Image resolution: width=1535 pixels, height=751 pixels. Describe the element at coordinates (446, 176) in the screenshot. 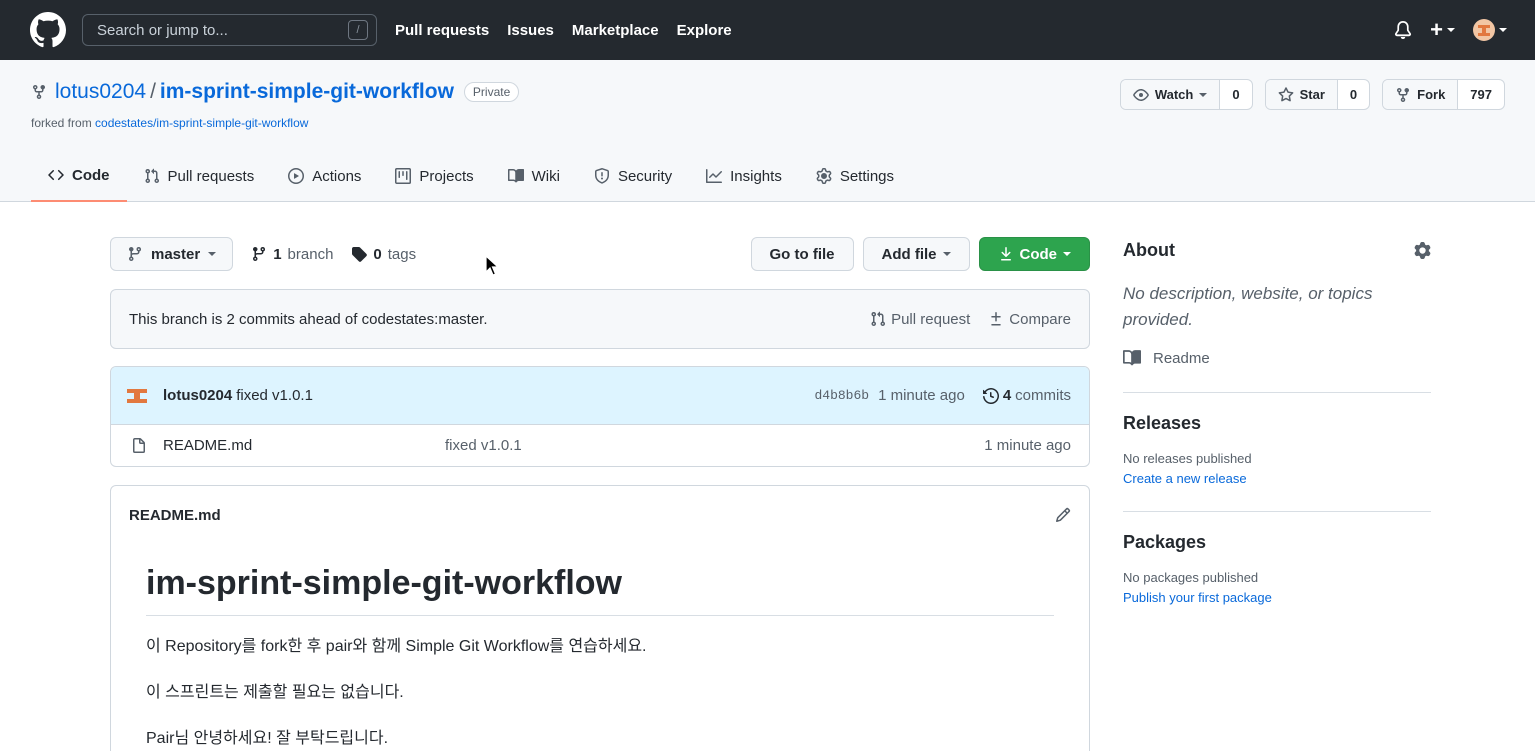

I see `tab-projects-label: Projects` at that location.